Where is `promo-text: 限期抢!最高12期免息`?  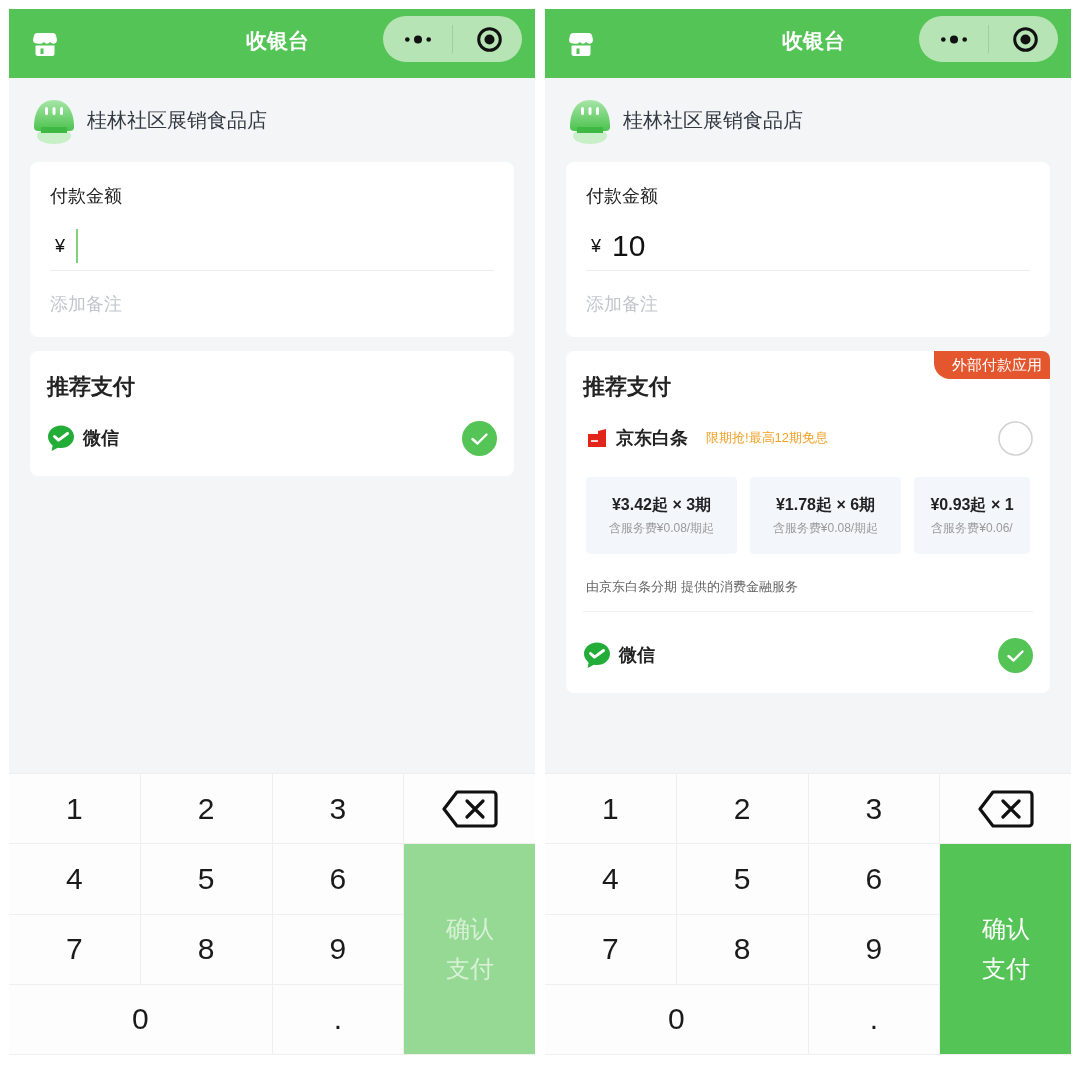
promo-text: 限期抢!最高12期免息 is located at coordinates (767, 438).